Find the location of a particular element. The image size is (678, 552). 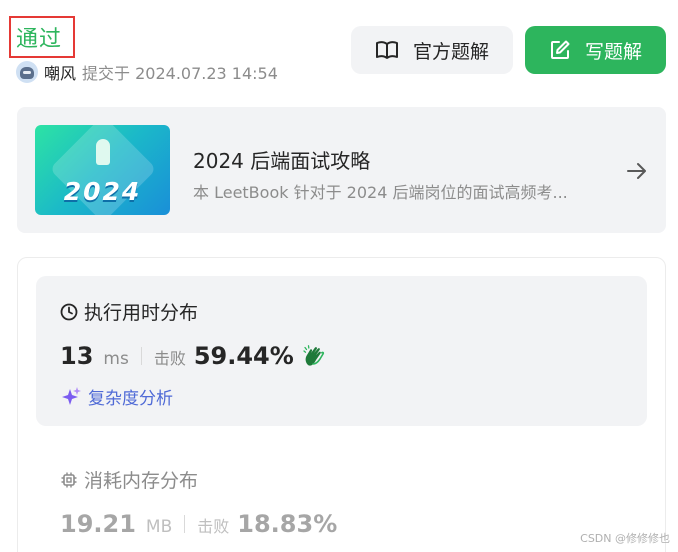

official-solution-button: 官方题解 is located at coordinates (432, 50).